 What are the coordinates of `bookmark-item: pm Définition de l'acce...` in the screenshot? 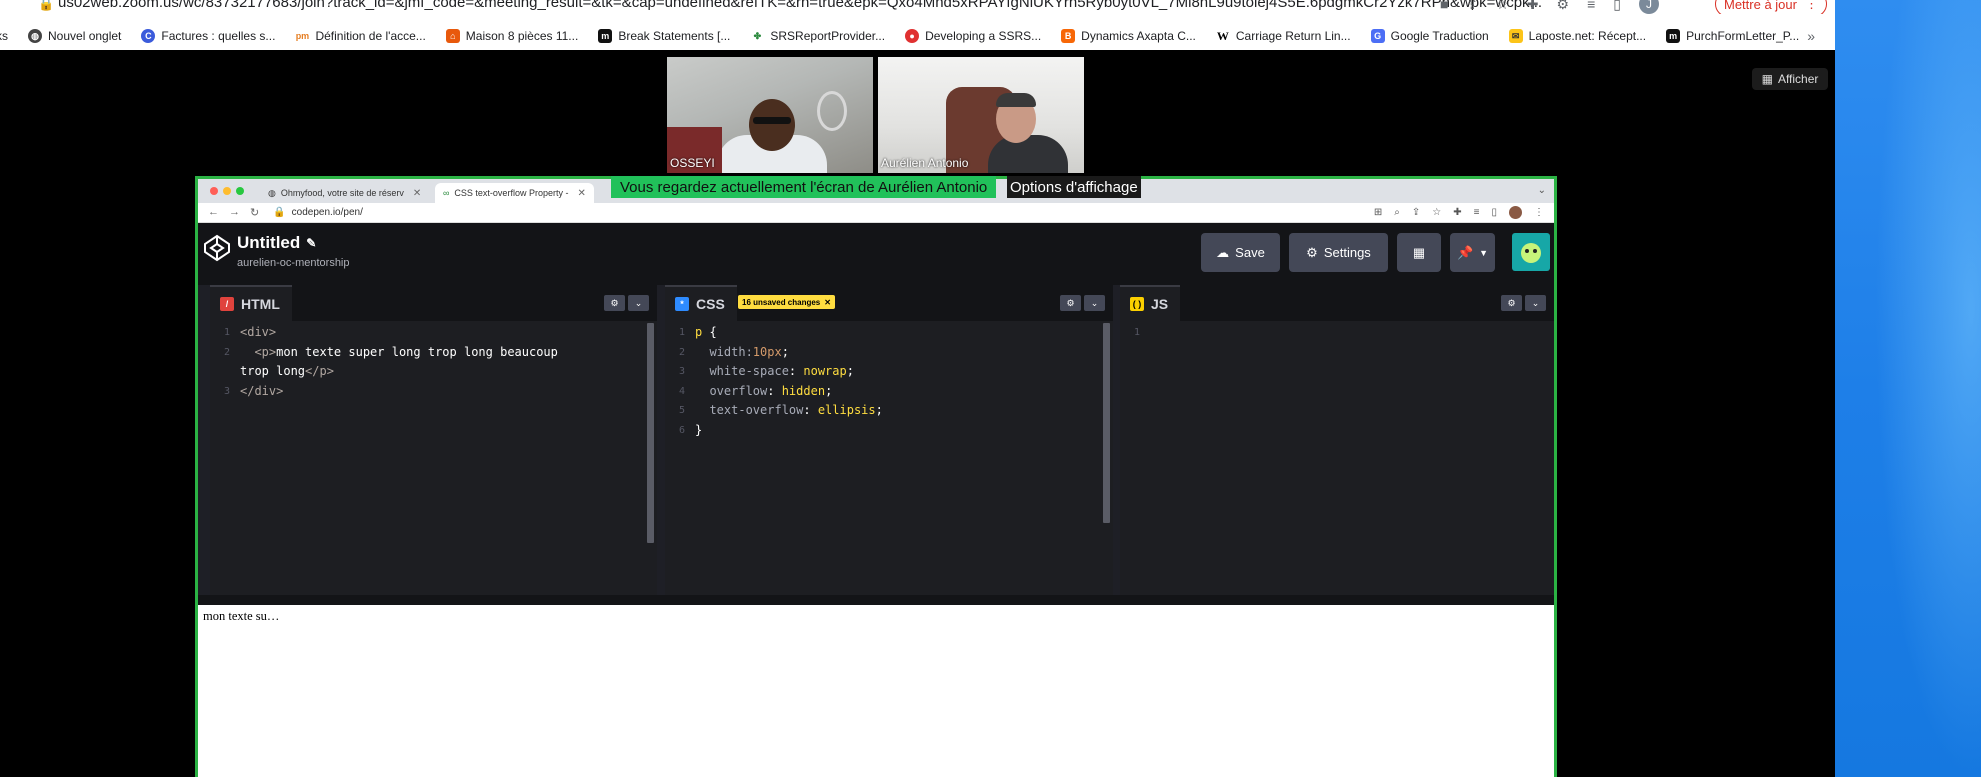 It's located at (360, 36).